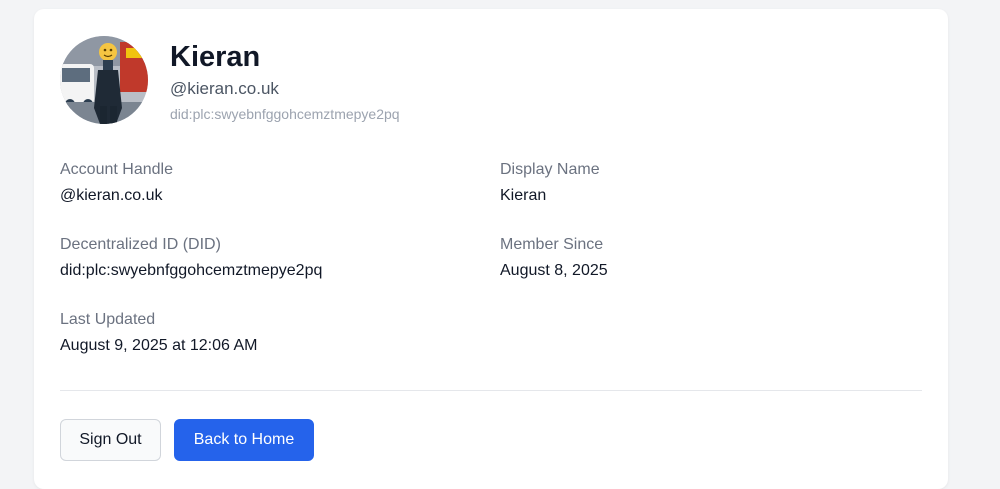 This screenshot has width=1000, height=489. I want to click on field-last-updated: Last Updated August 9, 2025 at 12:06 AM, so click(158, 333).